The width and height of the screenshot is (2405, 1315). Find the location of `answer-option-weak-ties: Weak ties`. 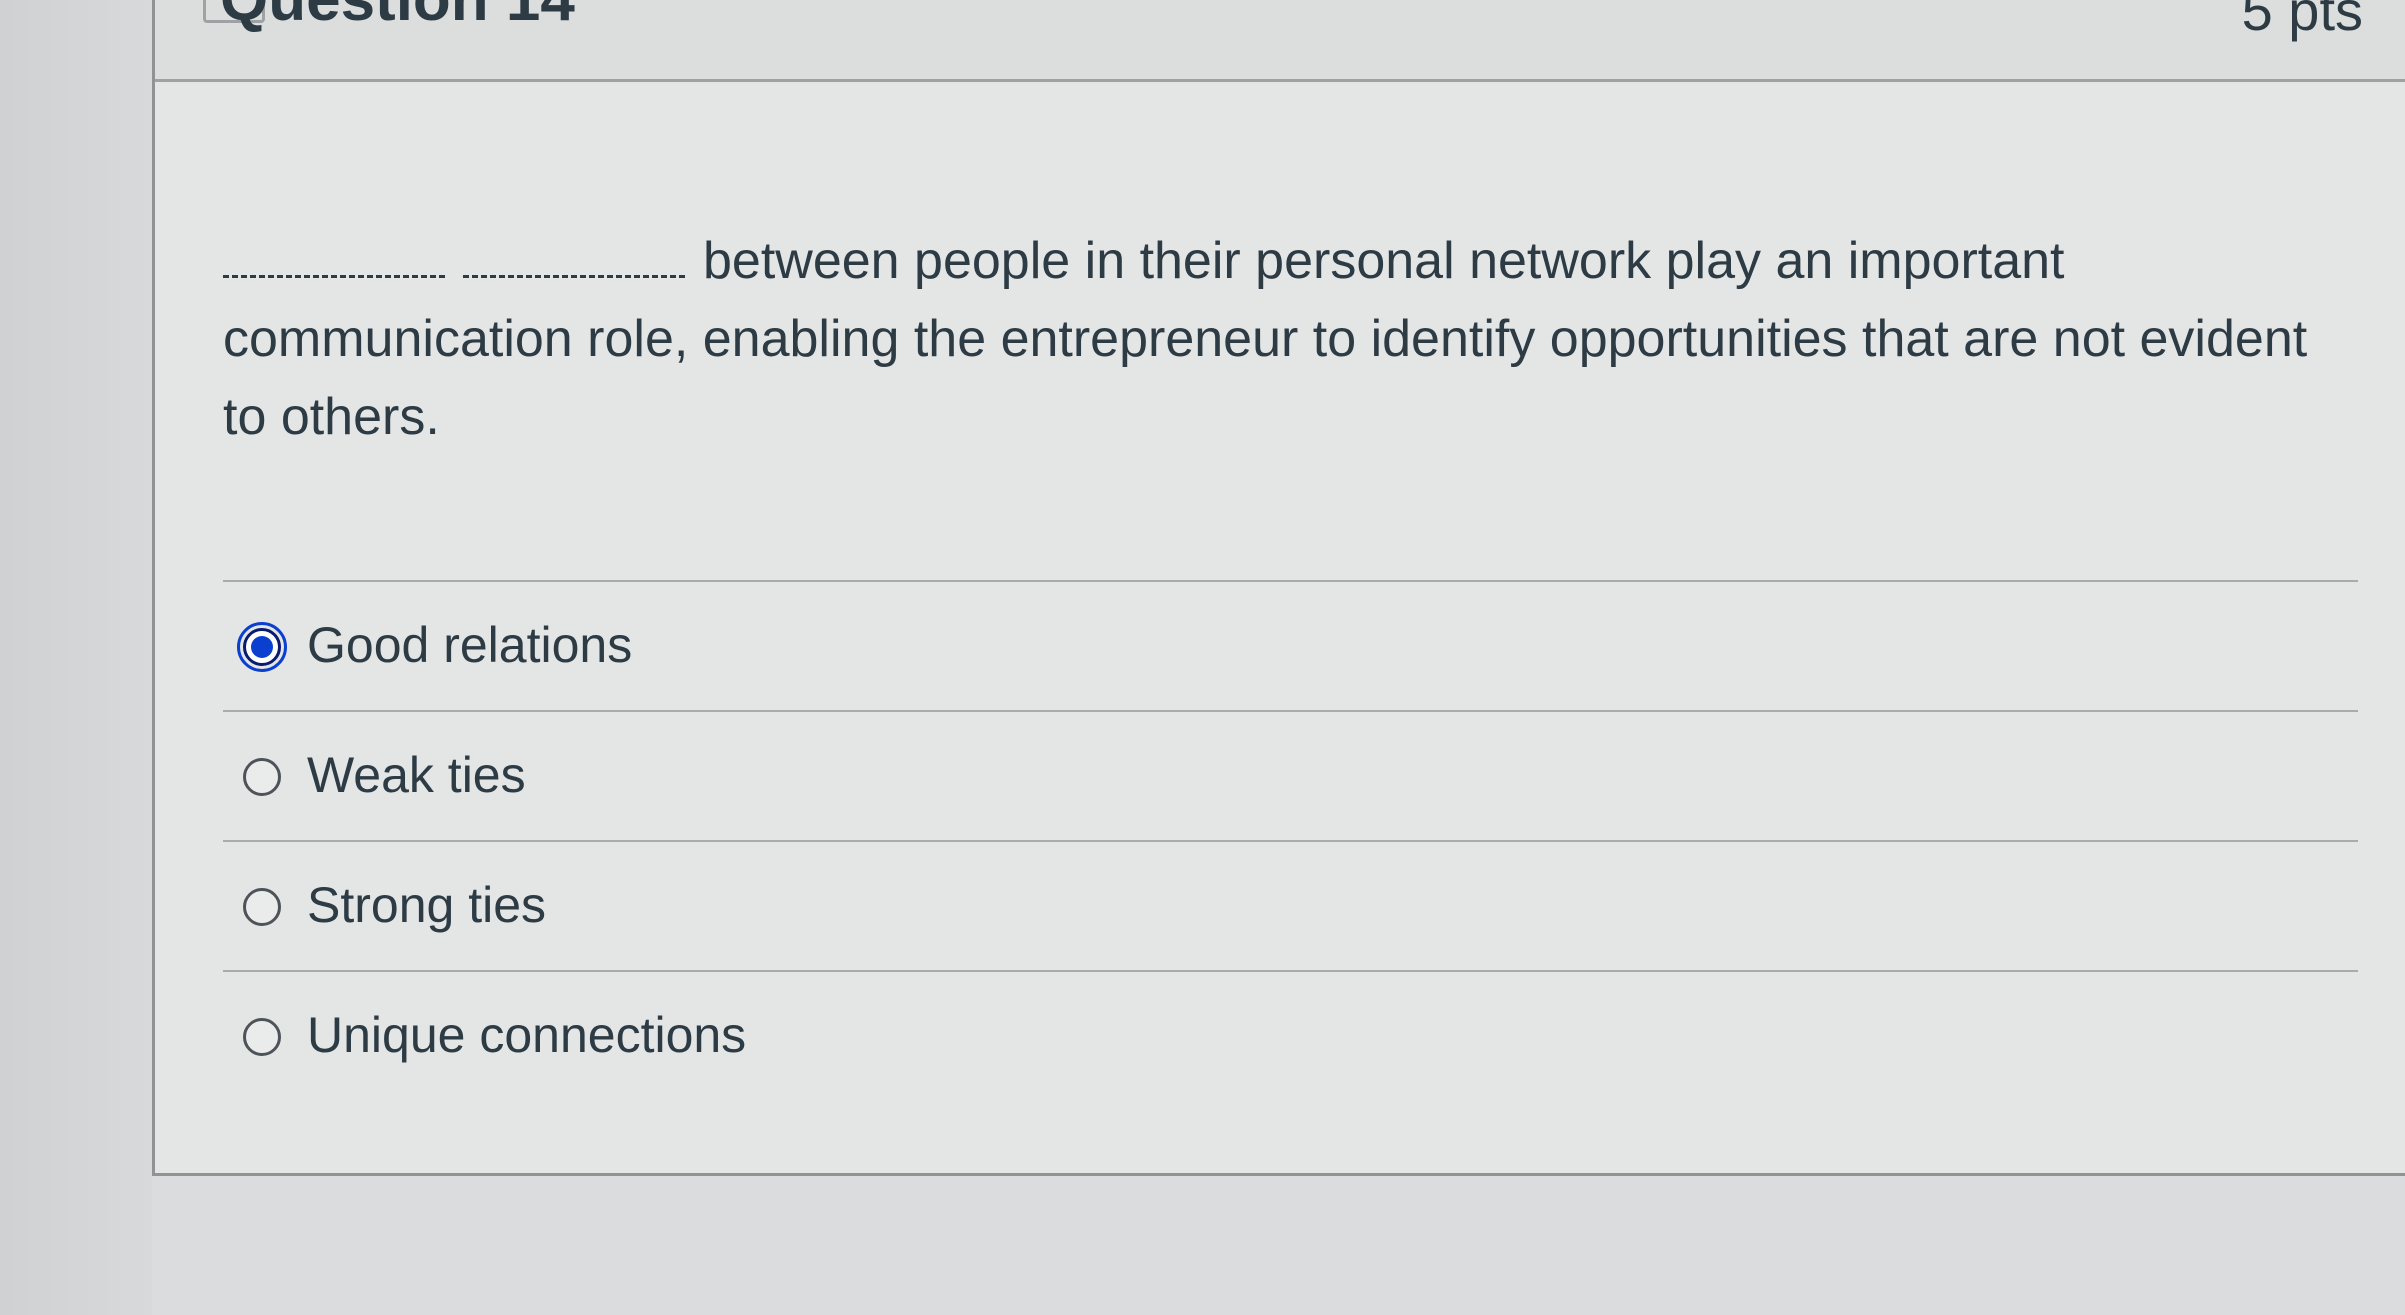

answer-option-weak-ties: Weak ties is located at coordinates (1290, 775).